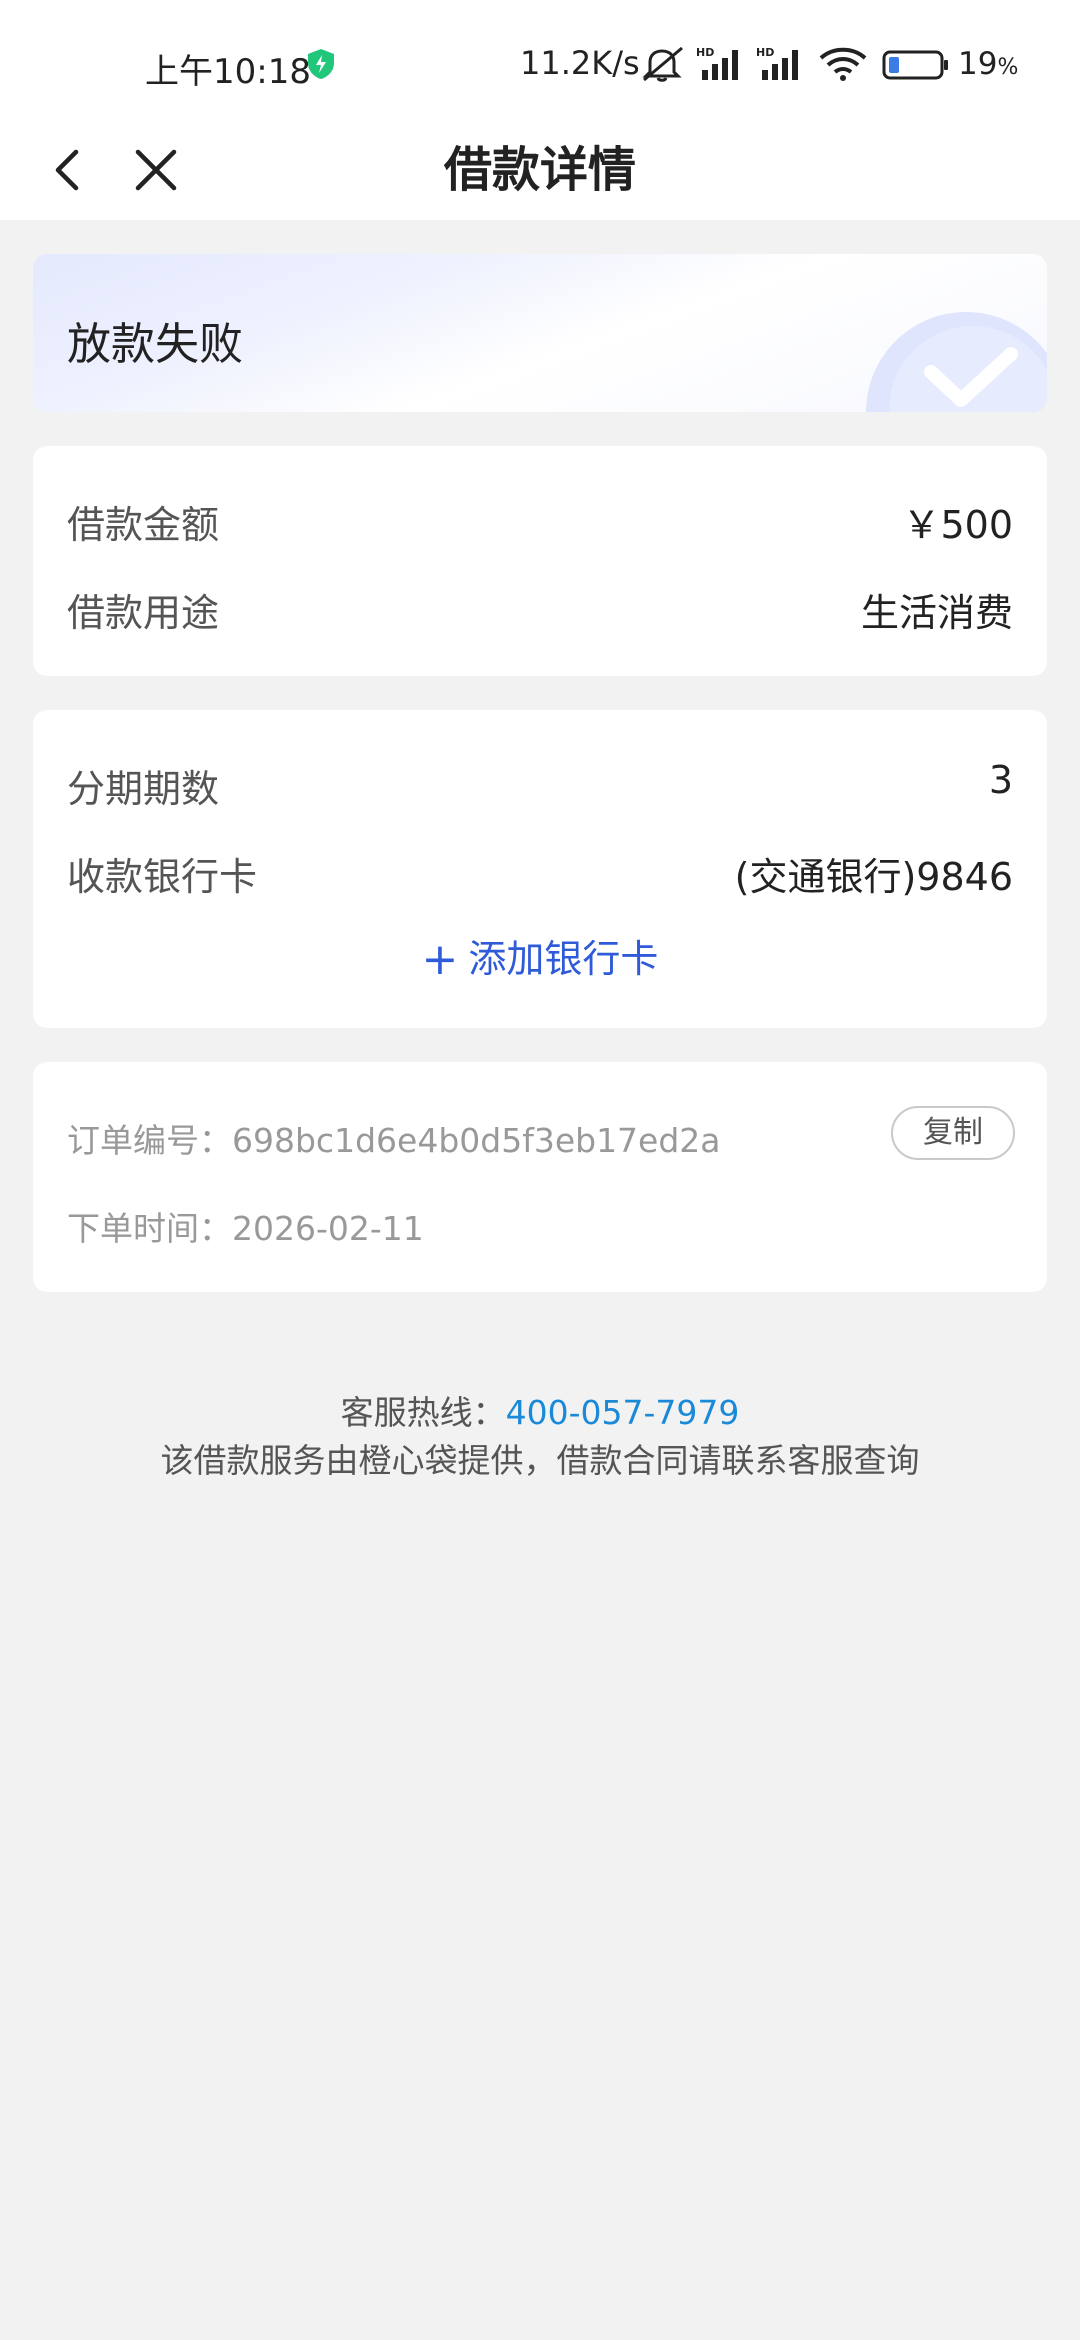 The width and height of the screenshot is (1080, 2340). What do you see at coordinates (915, 65) in the screenshot?
I see `battery-icon` at bounding box center [915, 65].